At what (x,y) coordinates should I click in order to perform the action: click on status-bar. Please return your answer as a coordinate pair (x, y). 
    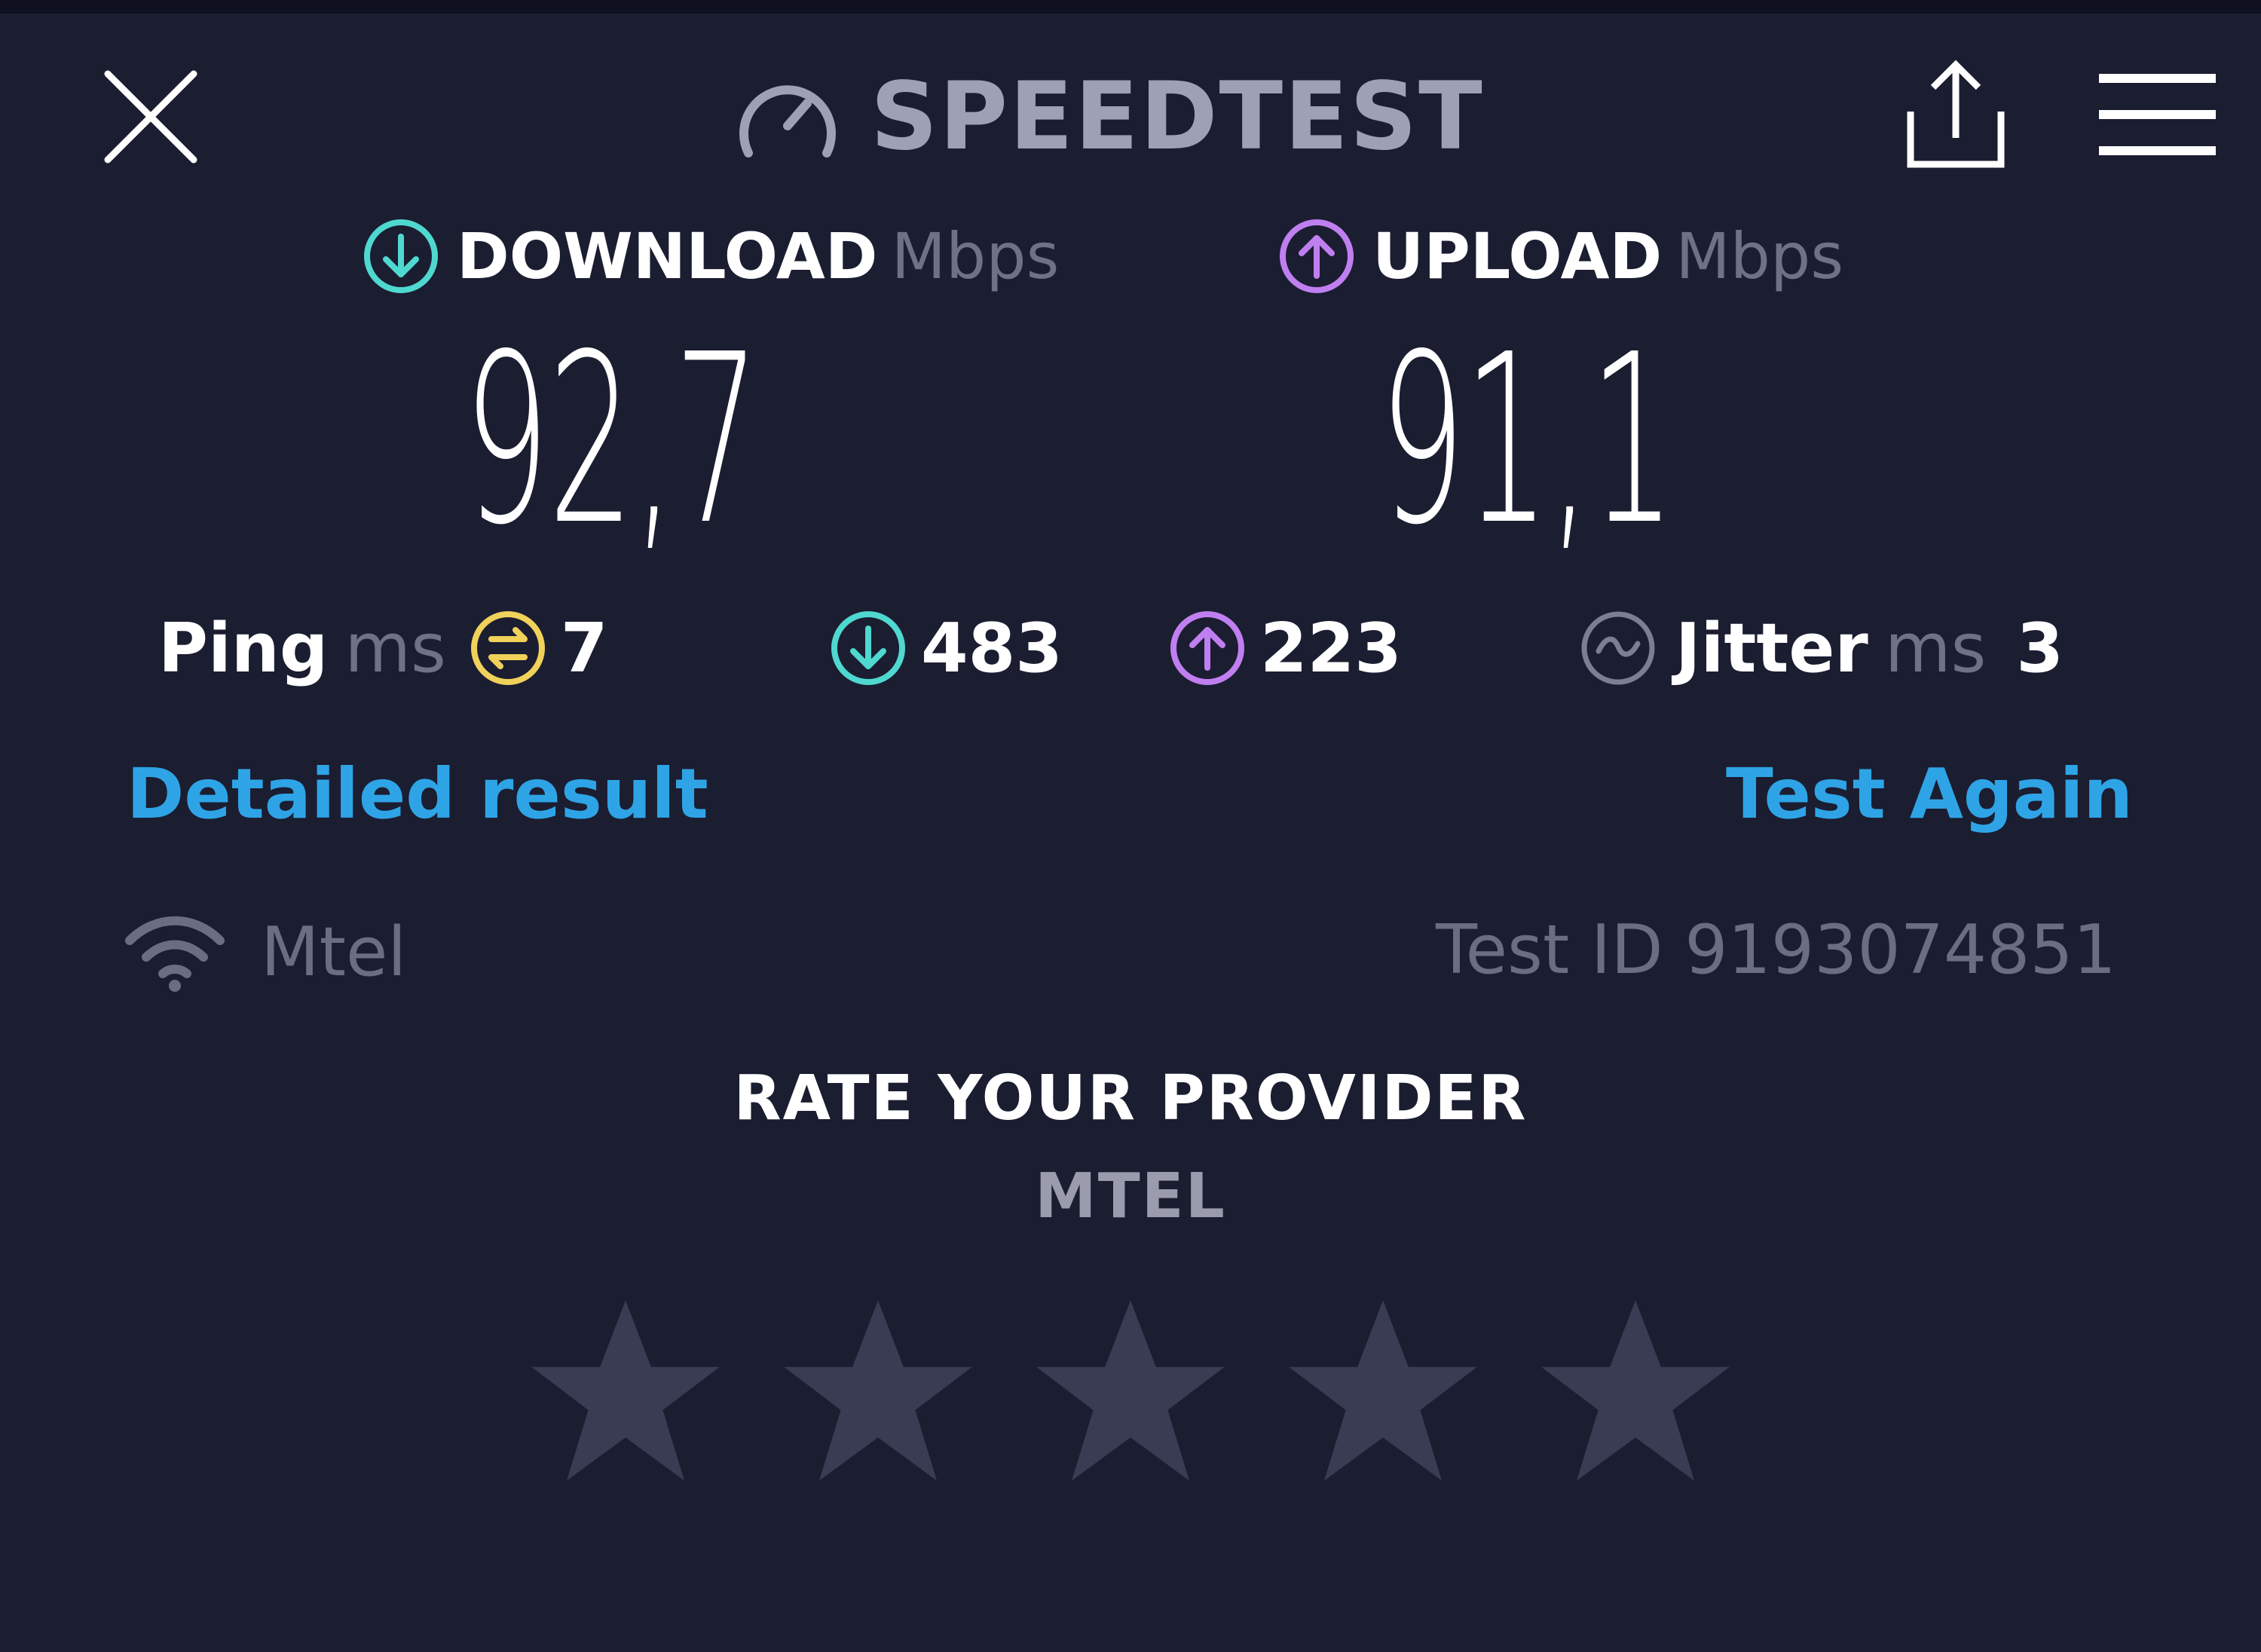
    Looking at the image, I should click on (1130, 7).